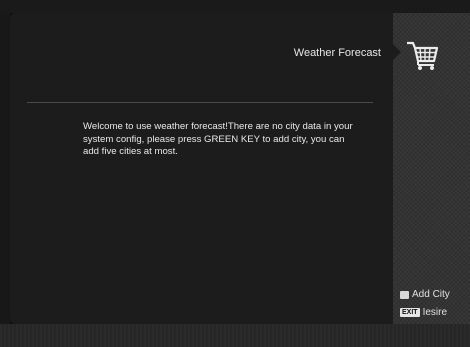 The height and width of the screenshot is (347, 470). I want to click on green-key-icon, so click(404, 294).